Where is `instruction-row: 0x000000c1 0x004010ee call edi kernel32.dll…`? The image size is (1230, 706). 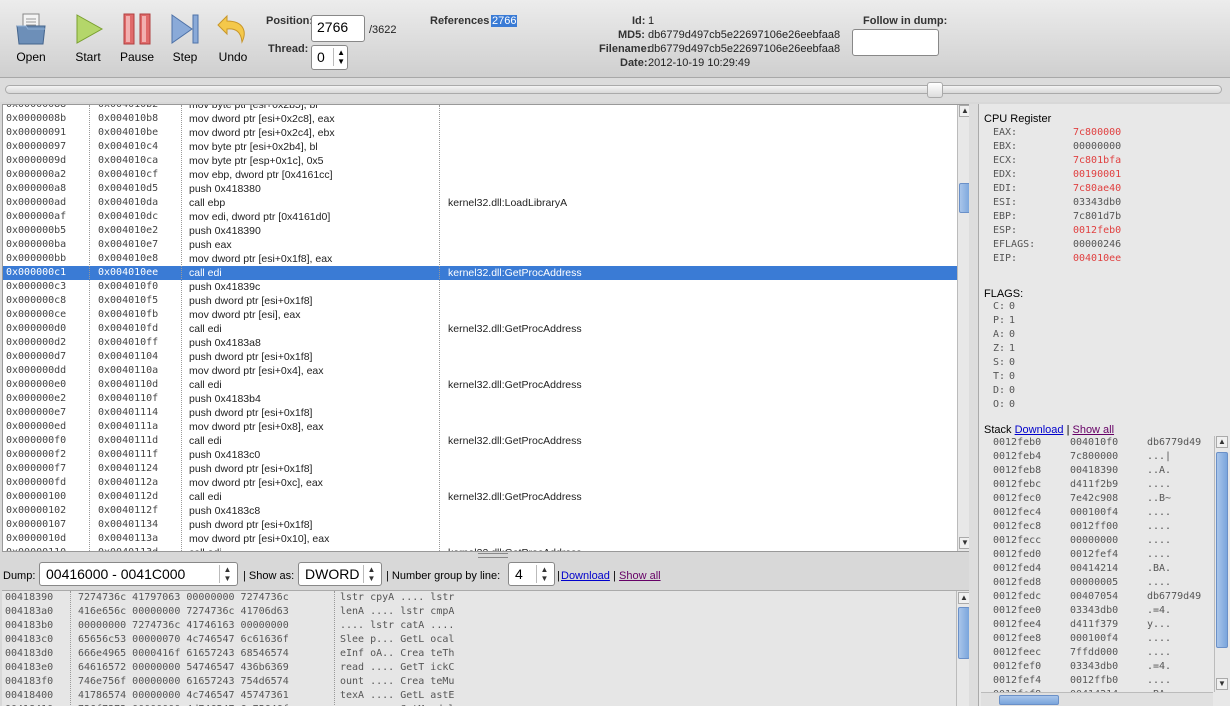
instruction-row: 0x000000c1 0x004010ee call edi kernel32.dll… is located at coordinates (480, 273).